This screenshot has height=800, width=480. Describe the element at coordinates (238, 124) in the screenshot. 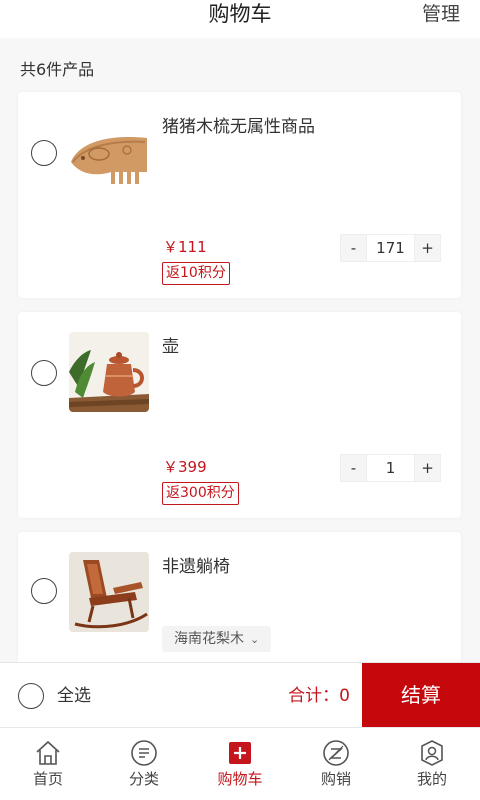

I see `product-name: 猪猪木梳无属性商品` at that location.